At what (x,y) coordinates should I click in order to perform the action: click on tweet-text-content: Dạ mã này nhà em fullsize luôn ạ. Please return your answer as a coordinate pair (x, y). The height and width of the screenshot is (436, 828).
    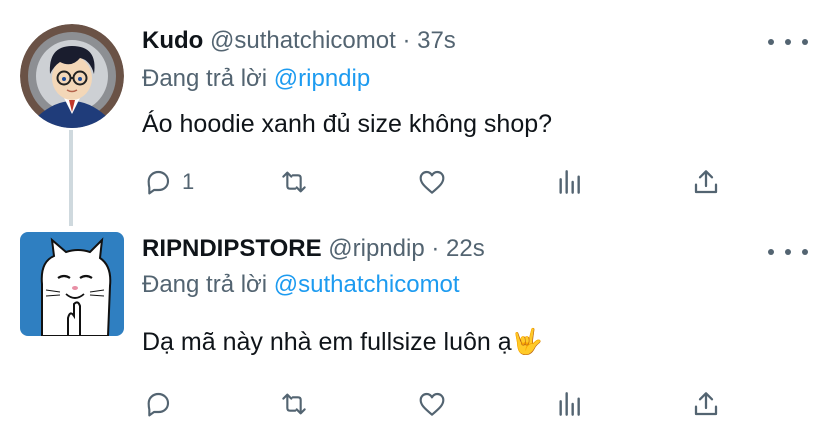
    Looking at the image, I should click on (327, 342).